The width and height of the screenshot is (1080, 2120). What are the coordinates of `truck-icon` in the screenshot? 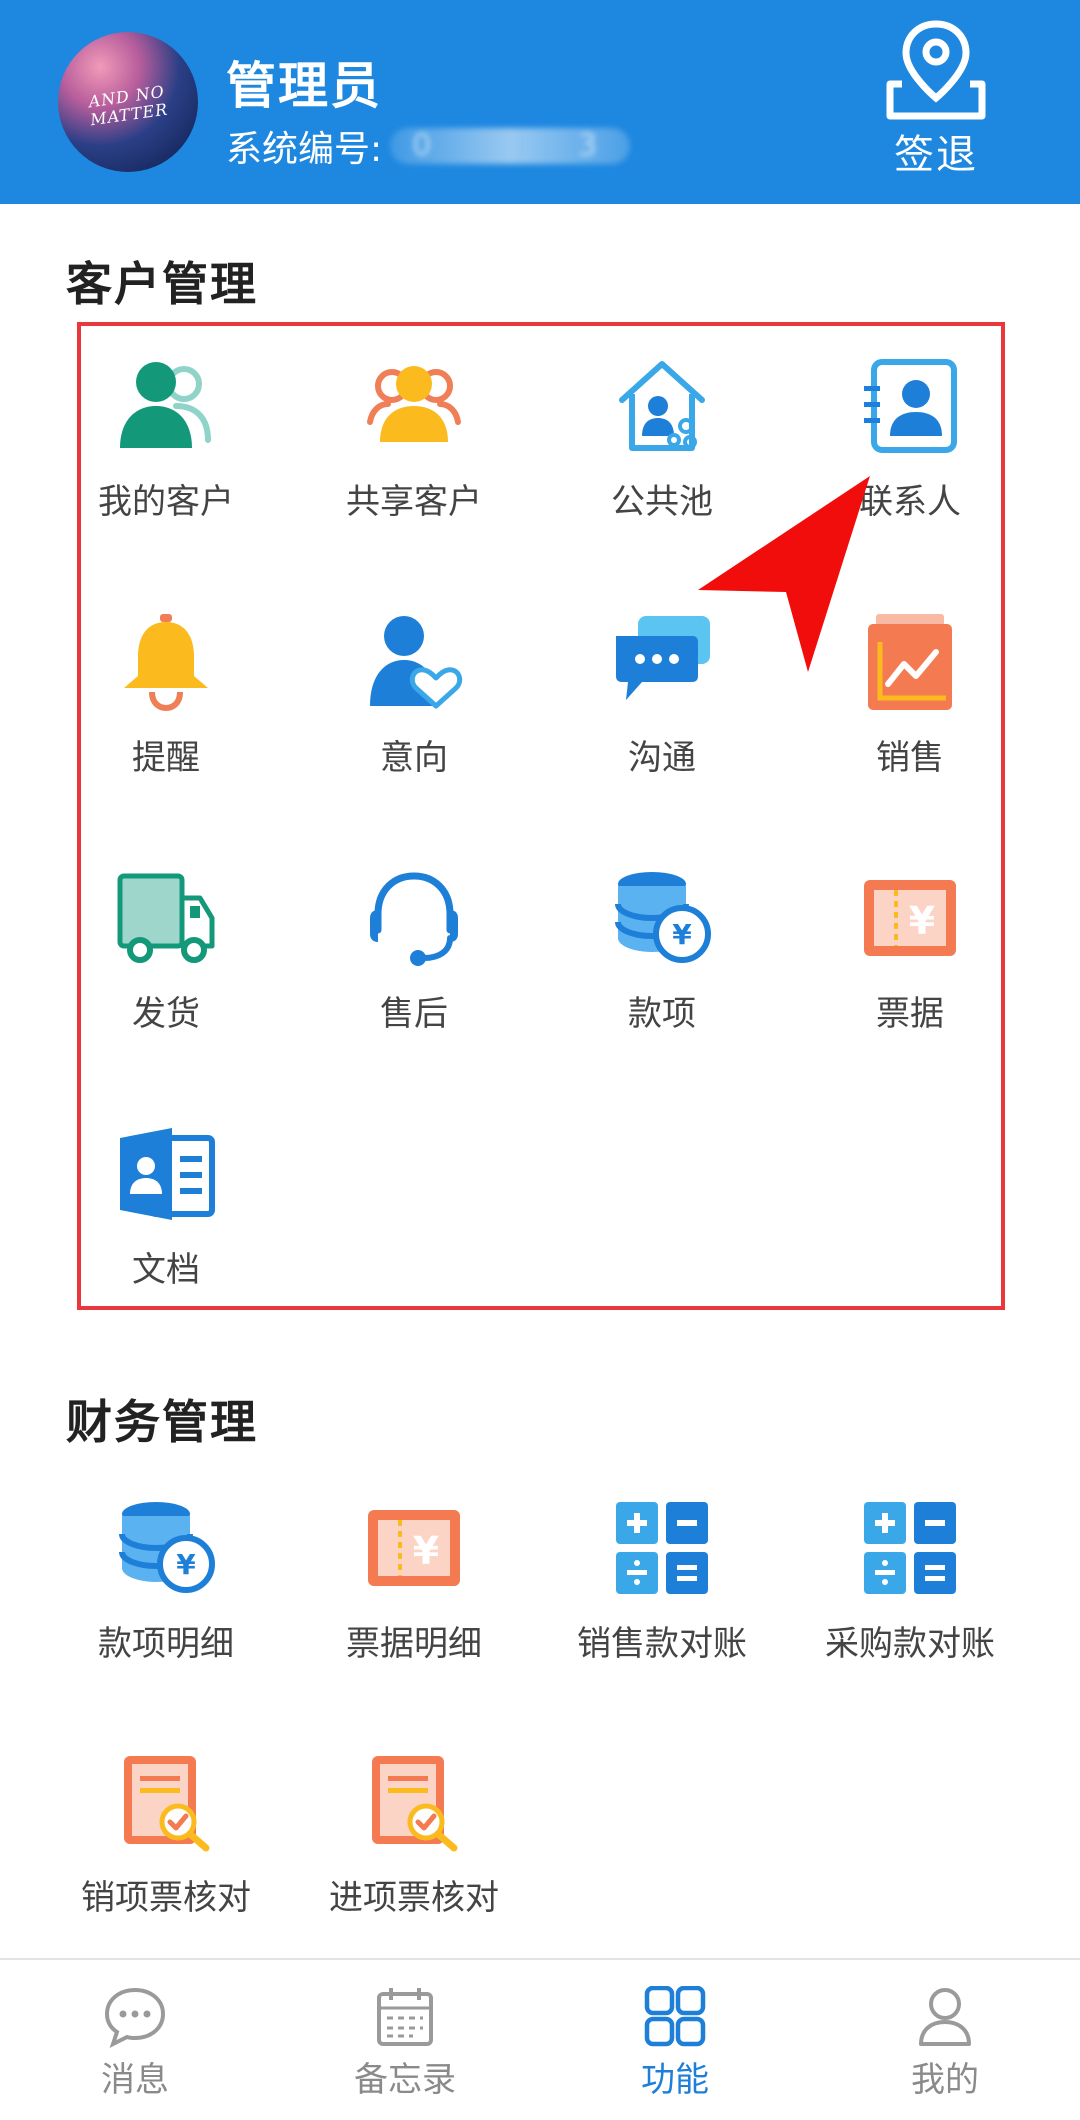 It's located at (166, 918).